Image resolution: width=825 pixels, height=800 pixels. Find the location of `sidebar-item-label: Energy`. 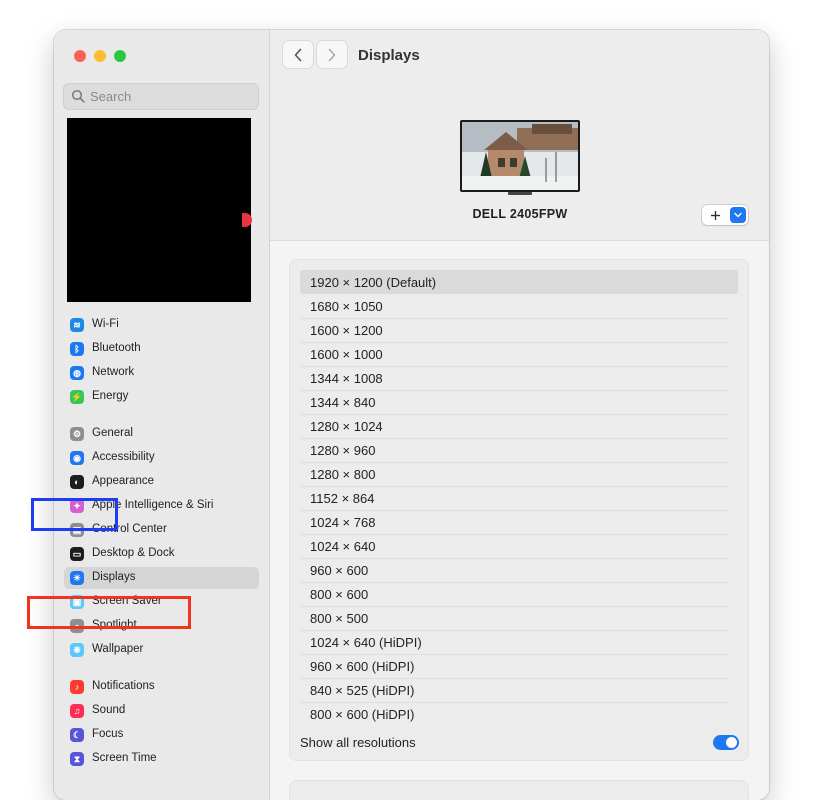

sidebar-item-label: Energy is located at coordinates (110, 396).